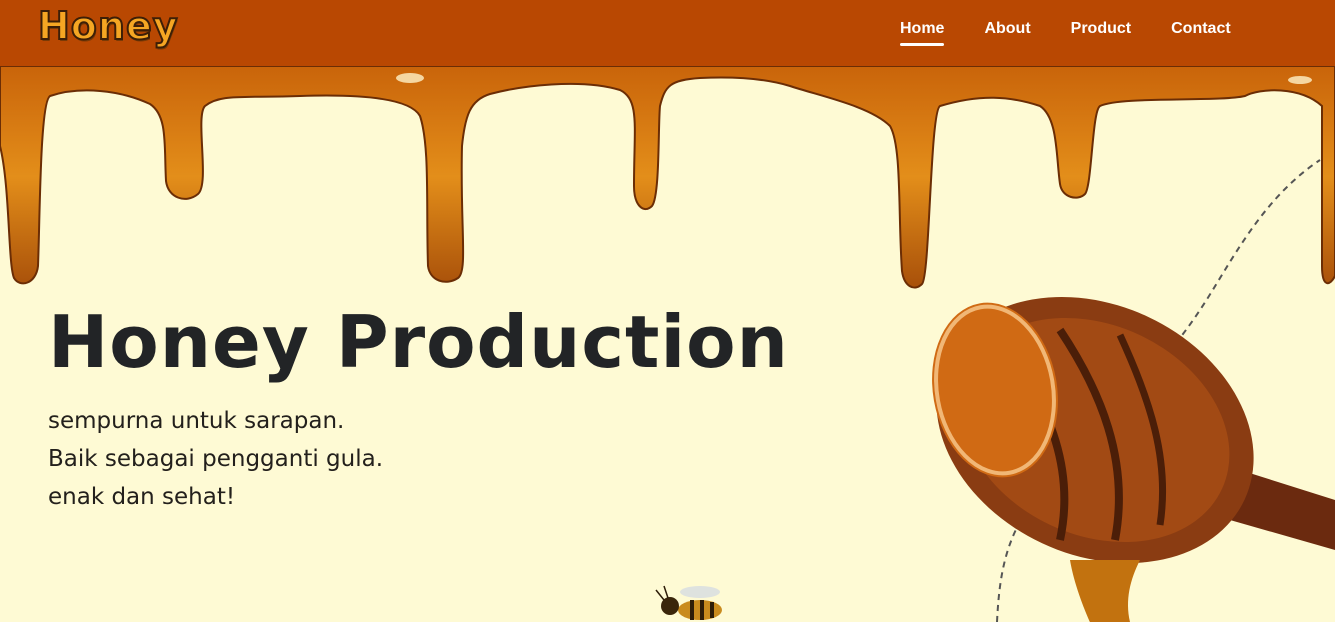  Describe the element at coordinates (688, 602) in the screenshot. I see `bee-icon` at that location.